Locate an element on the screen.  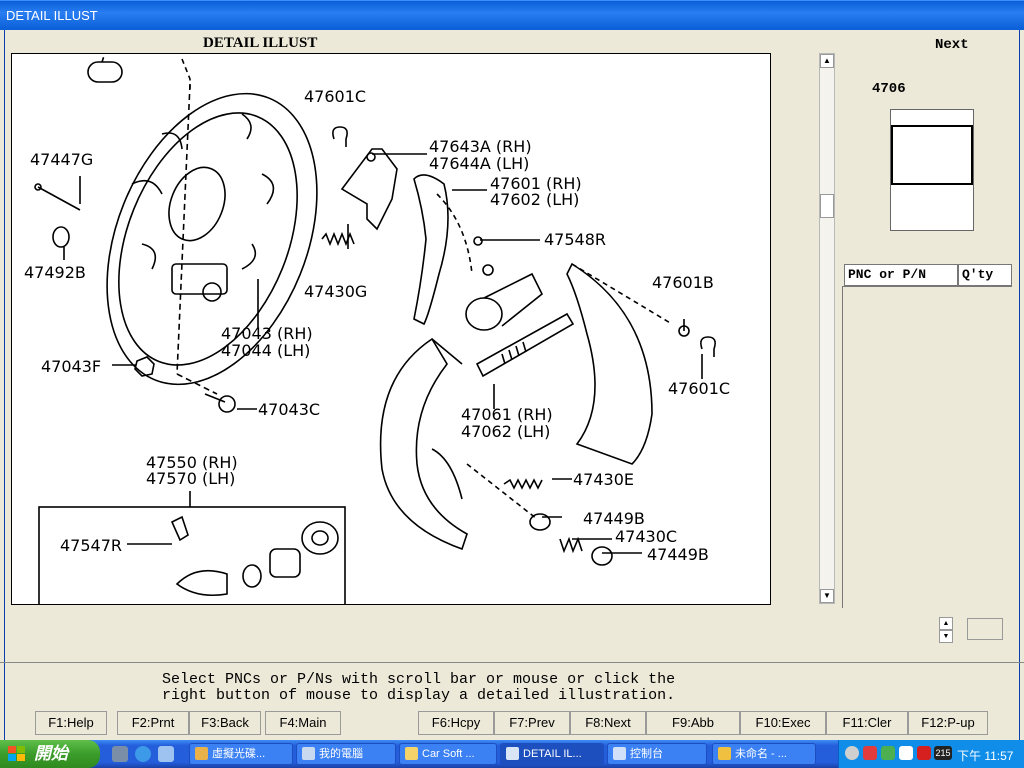
label-47430E: 47430E is located at coordinates (603, 479).